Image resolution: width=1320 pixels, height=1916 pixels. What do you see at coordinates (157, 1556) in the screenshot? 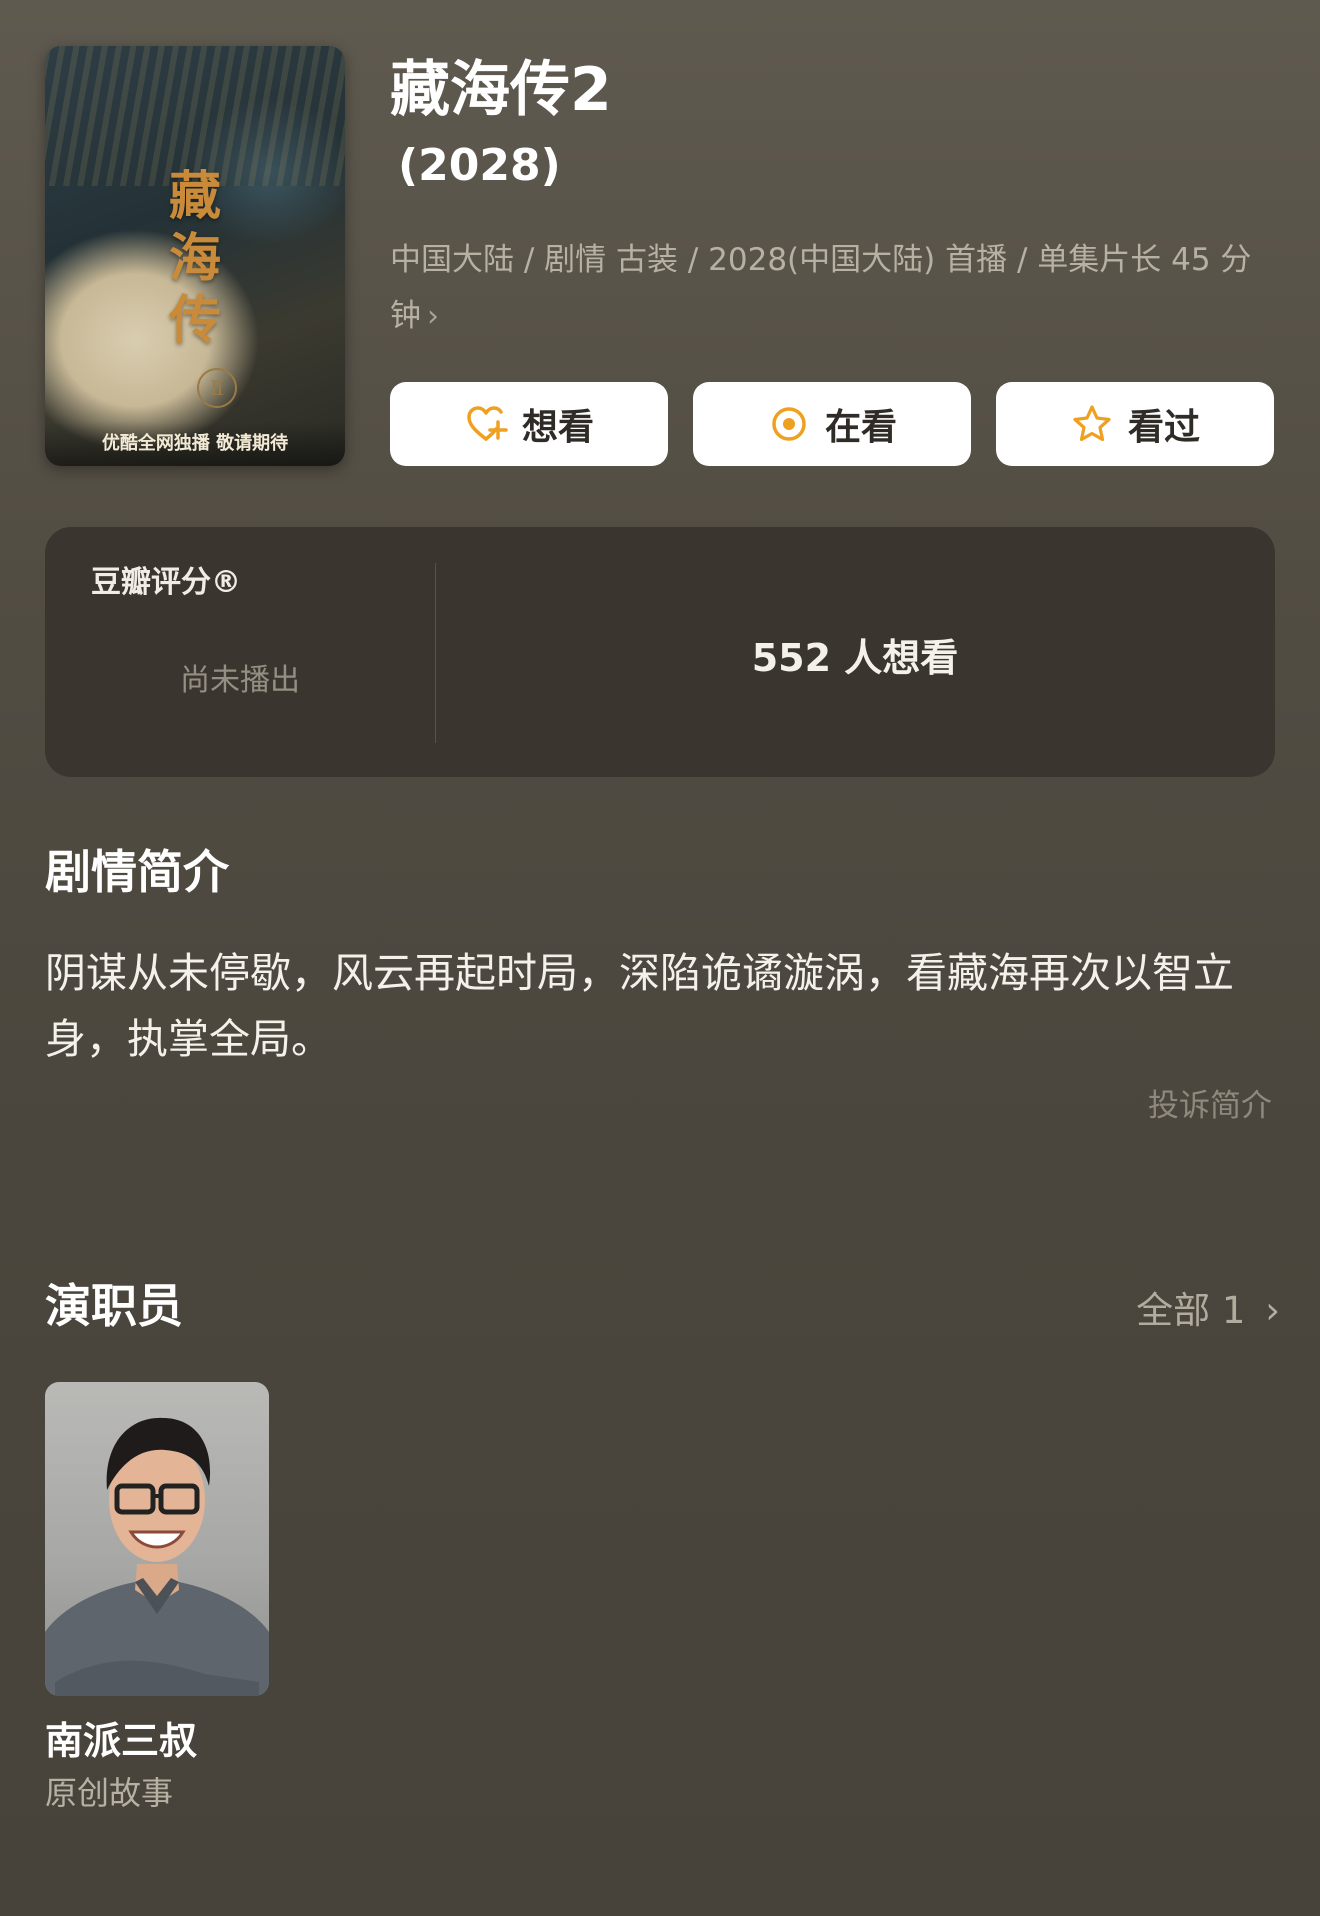
I see `person-portrait` at bounding box center [157, 1556].